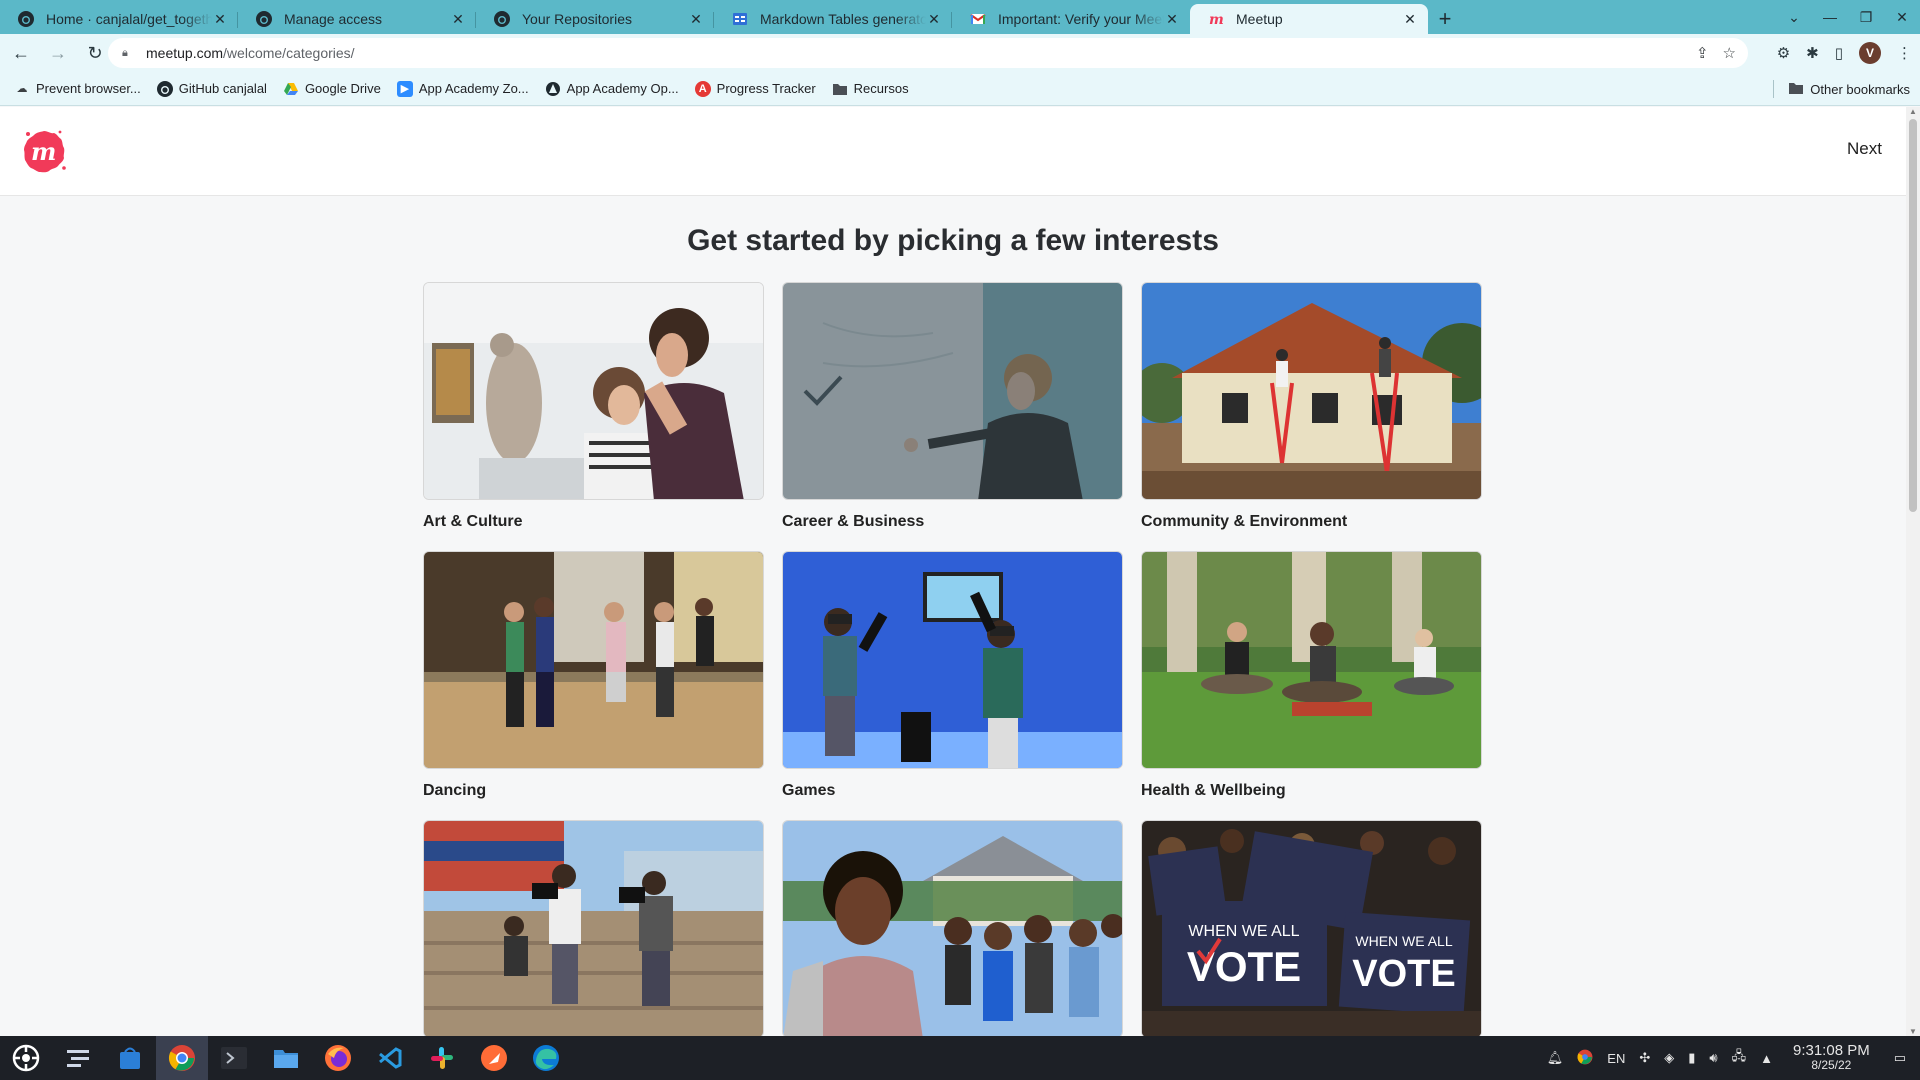  I want to click on scrollbar-thumb, so click(1913, 315).